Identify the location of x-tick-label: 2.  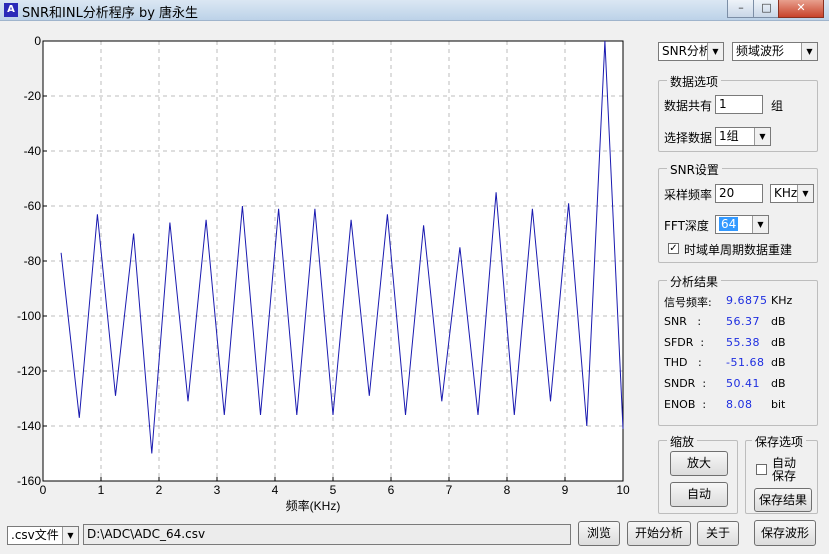
(159, 490).